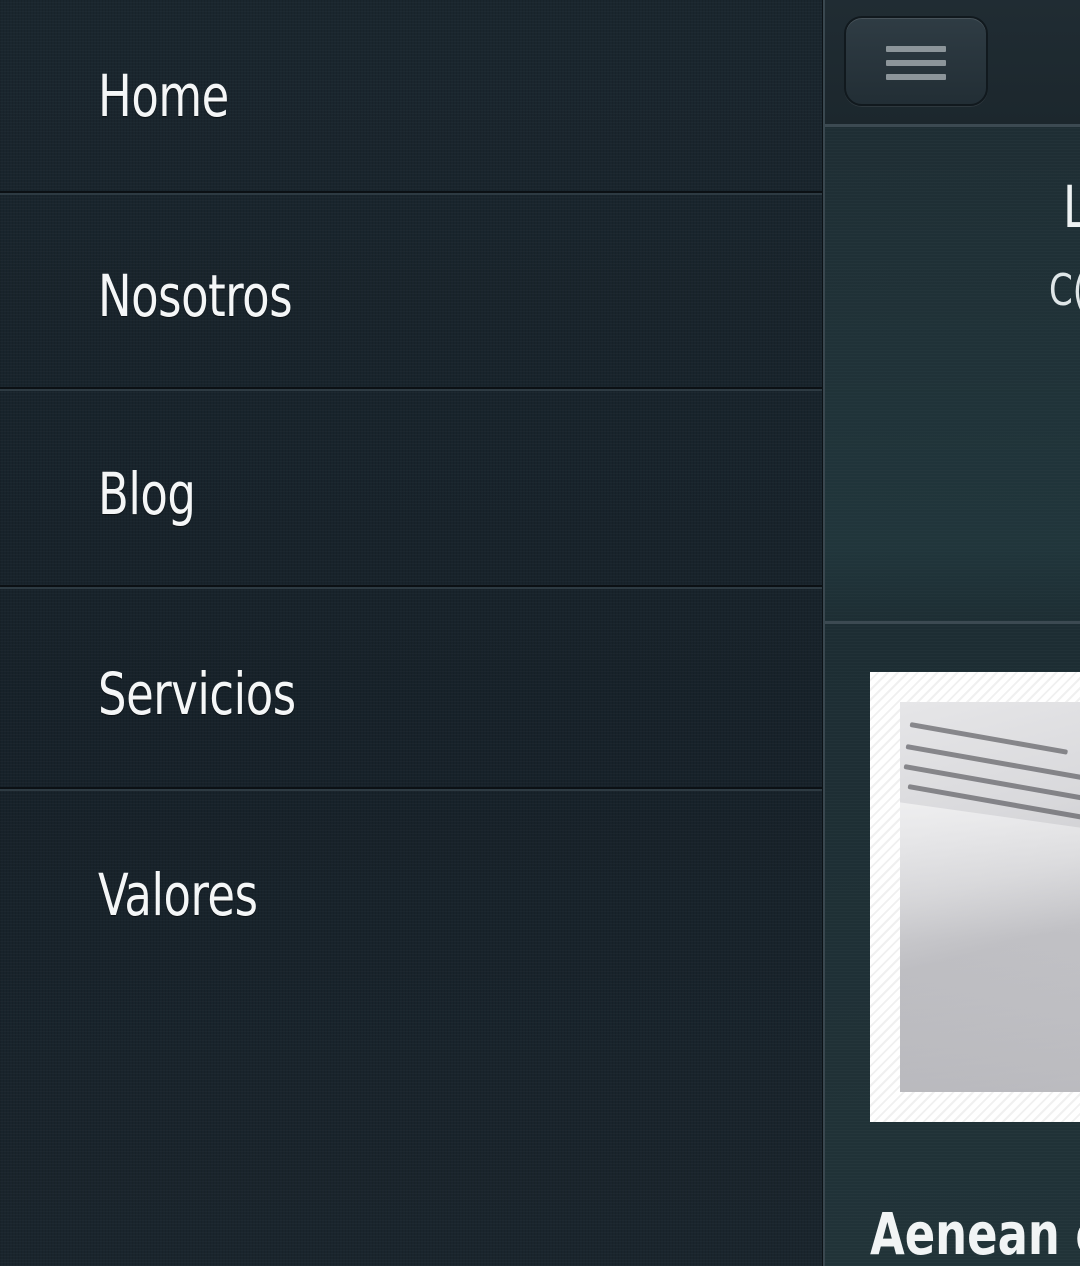 The image size is (1080, 1266). Describe the element at coordinates (195, 296) in the screenshot. I see `nav-item-label: Nosotros` at that location.